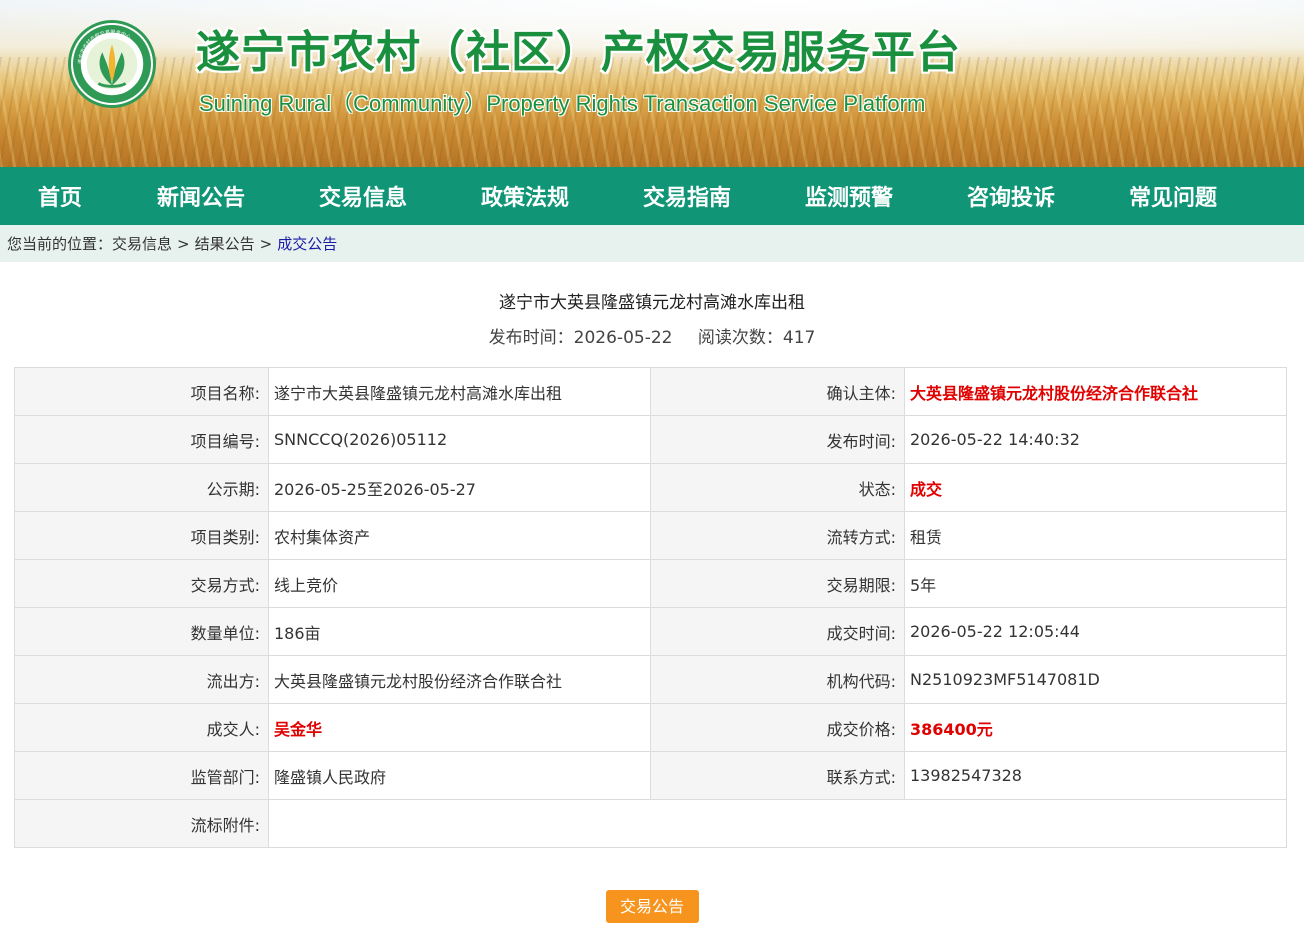  I want to click on transferor-value: 大英县隆盛镇元龙村股份经济合作联合社, so click(459, 679).